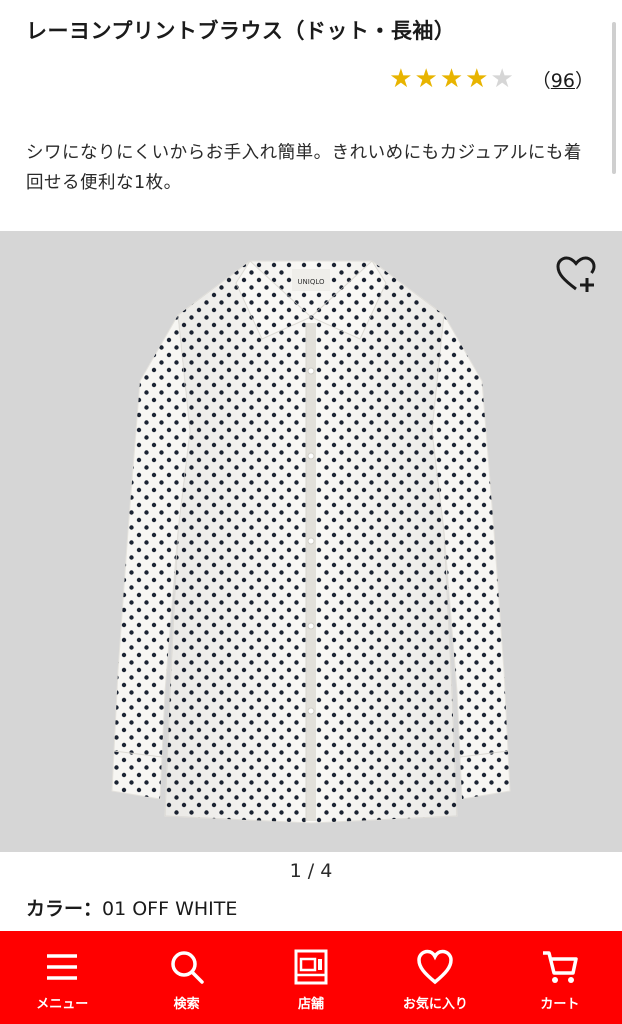 This screenshot has height=1024, width=622. I want to click on page-scrollbar, so click(614, 98).